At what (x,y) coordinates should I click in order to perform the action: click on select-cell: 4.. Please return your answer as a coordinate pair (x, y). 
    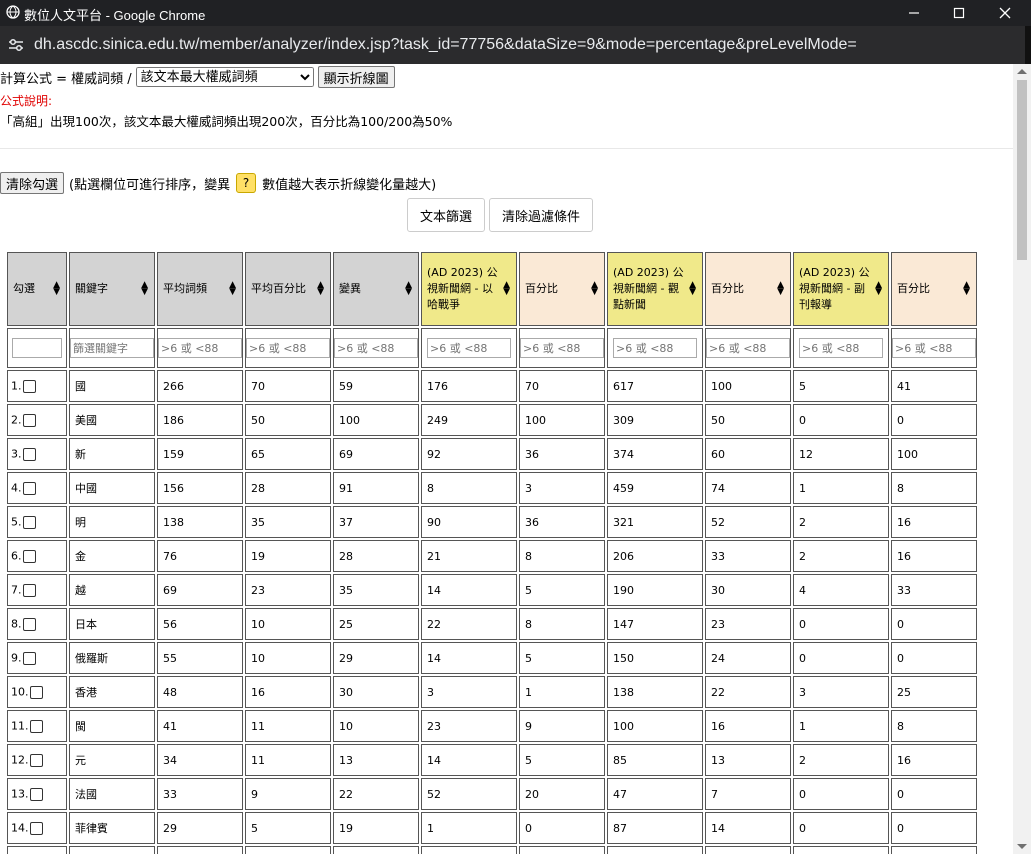
    Looking at the image, I should click on (37, 488).